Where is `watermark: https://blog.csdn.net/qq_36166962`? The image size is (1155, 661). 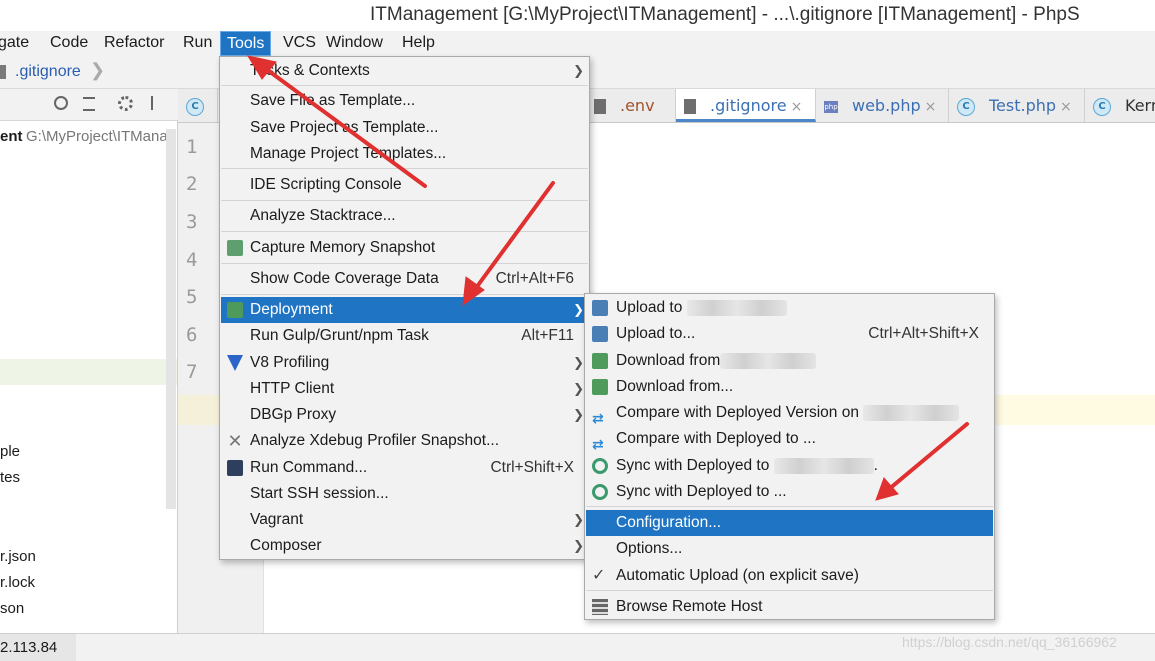
watermark: https://blog.csdn.net/qq_36166962 is located at coordinates (1009, 642).